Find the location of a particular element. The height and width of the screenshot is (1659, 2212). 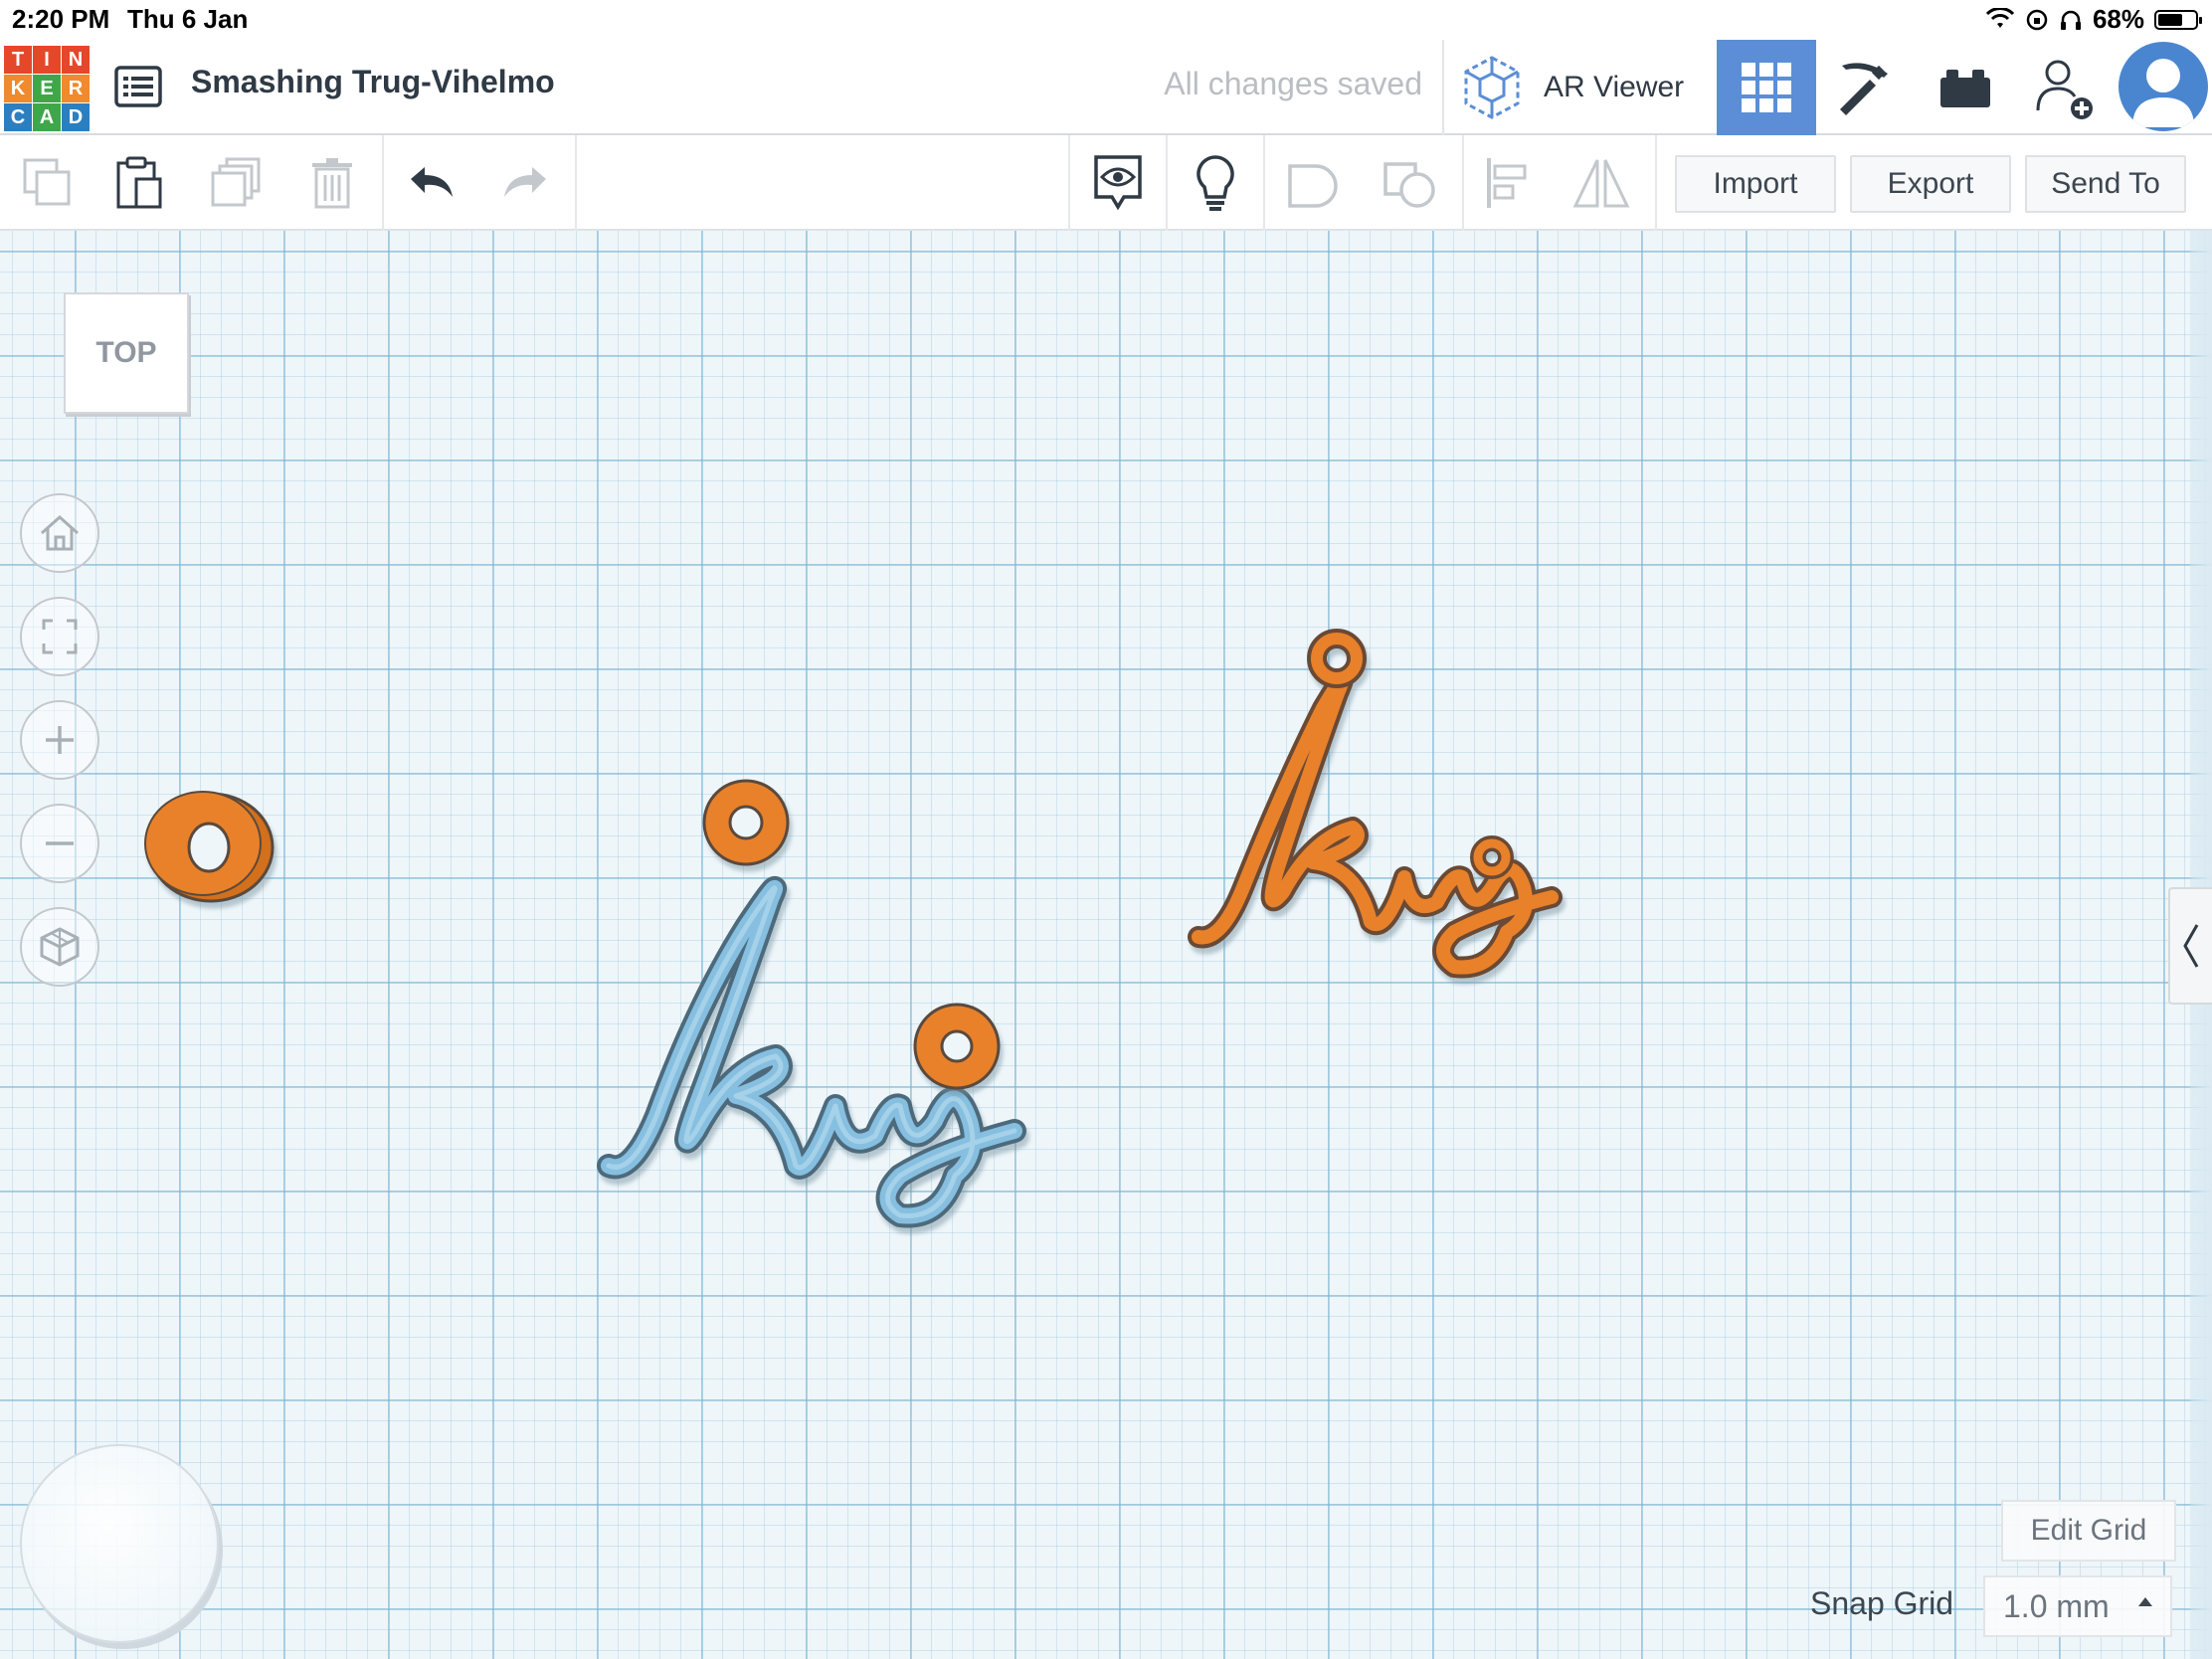

ar-viewer-button: AR Viewer is located at coordinates (1572, 87).